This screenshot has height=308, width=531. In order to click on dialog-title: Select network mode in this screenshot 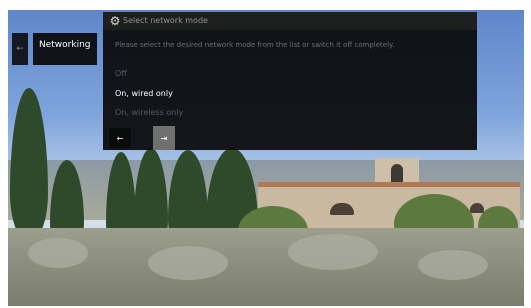, I will do `click(165, 20)`.